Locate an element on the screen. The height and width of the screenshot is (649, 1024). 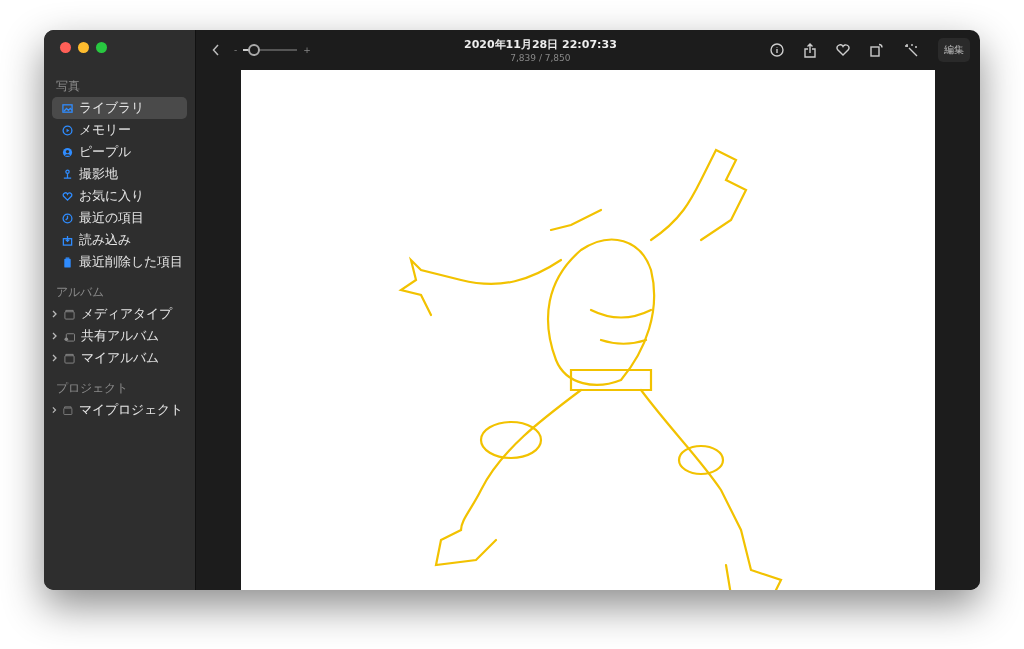
shared-folder-icon is located at coordinates (69, 336).